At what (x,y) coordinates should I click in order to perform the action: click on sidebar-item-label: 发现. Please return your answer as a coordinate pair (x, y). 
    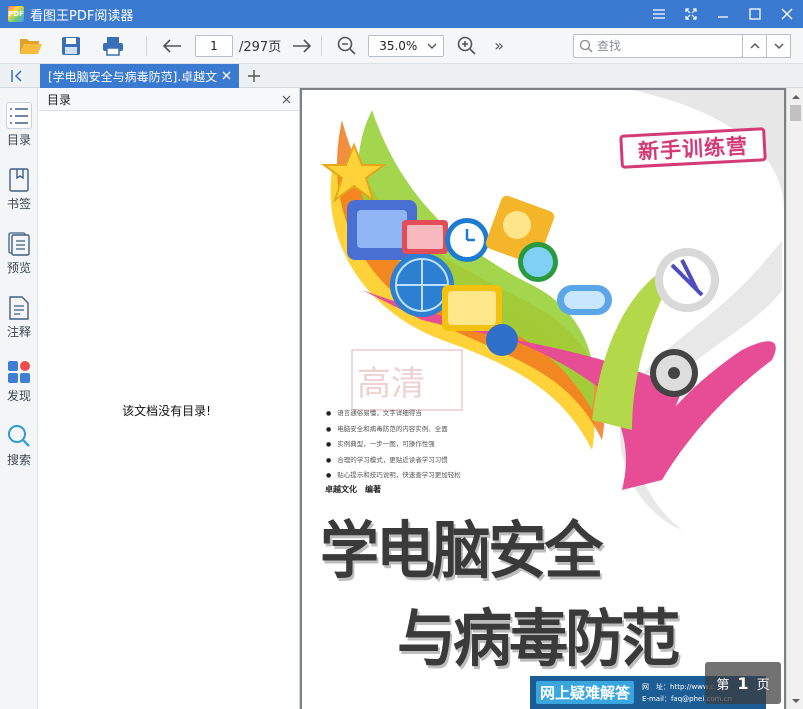
    Looking at the image, I should click on (18, 396).